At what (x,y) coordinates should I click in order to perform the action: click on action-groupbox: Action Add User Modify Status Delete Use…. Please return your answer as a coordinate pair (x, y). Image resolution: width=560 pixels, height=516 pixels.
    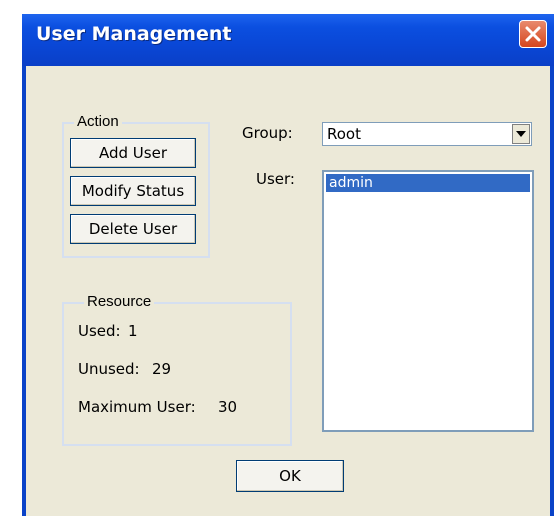
    Looking at the image, I should click on (136, 185).